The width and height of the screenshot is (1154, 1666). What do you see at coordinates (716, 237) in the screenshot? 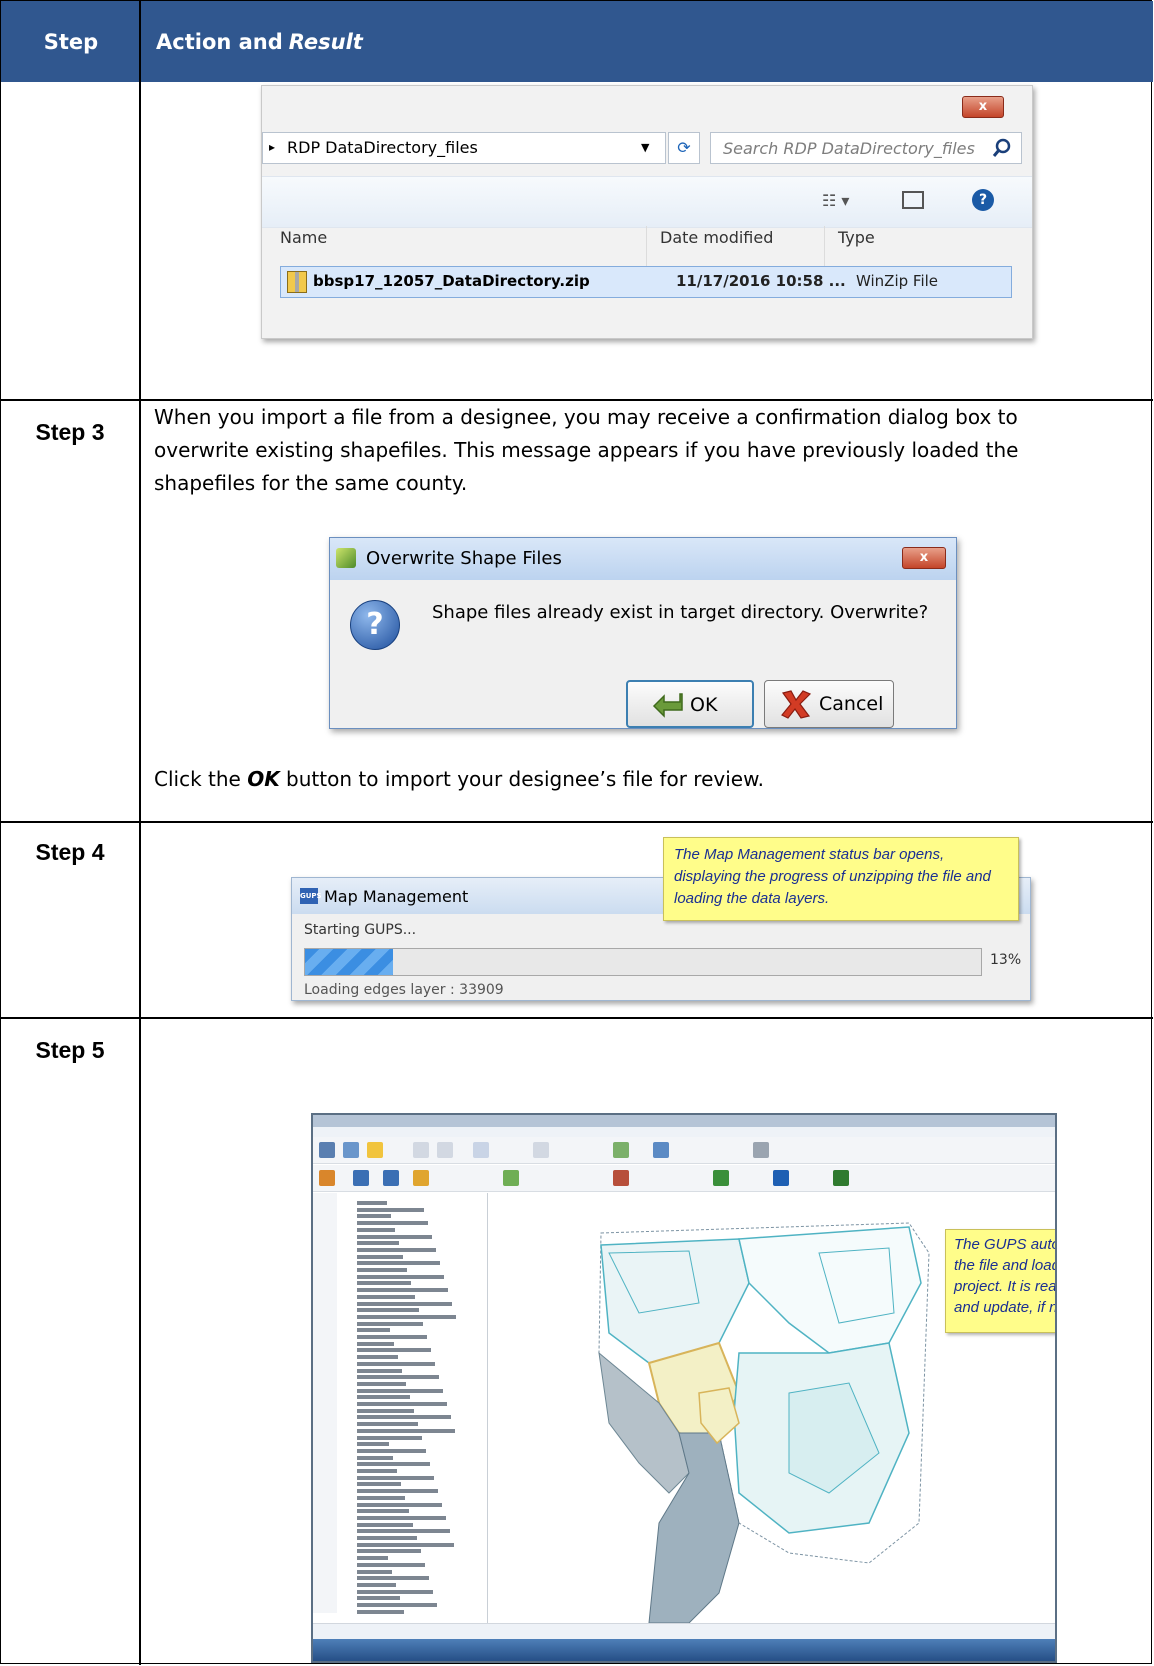
I see `column-header-date: Date modified` at bounding box center [716, 237].